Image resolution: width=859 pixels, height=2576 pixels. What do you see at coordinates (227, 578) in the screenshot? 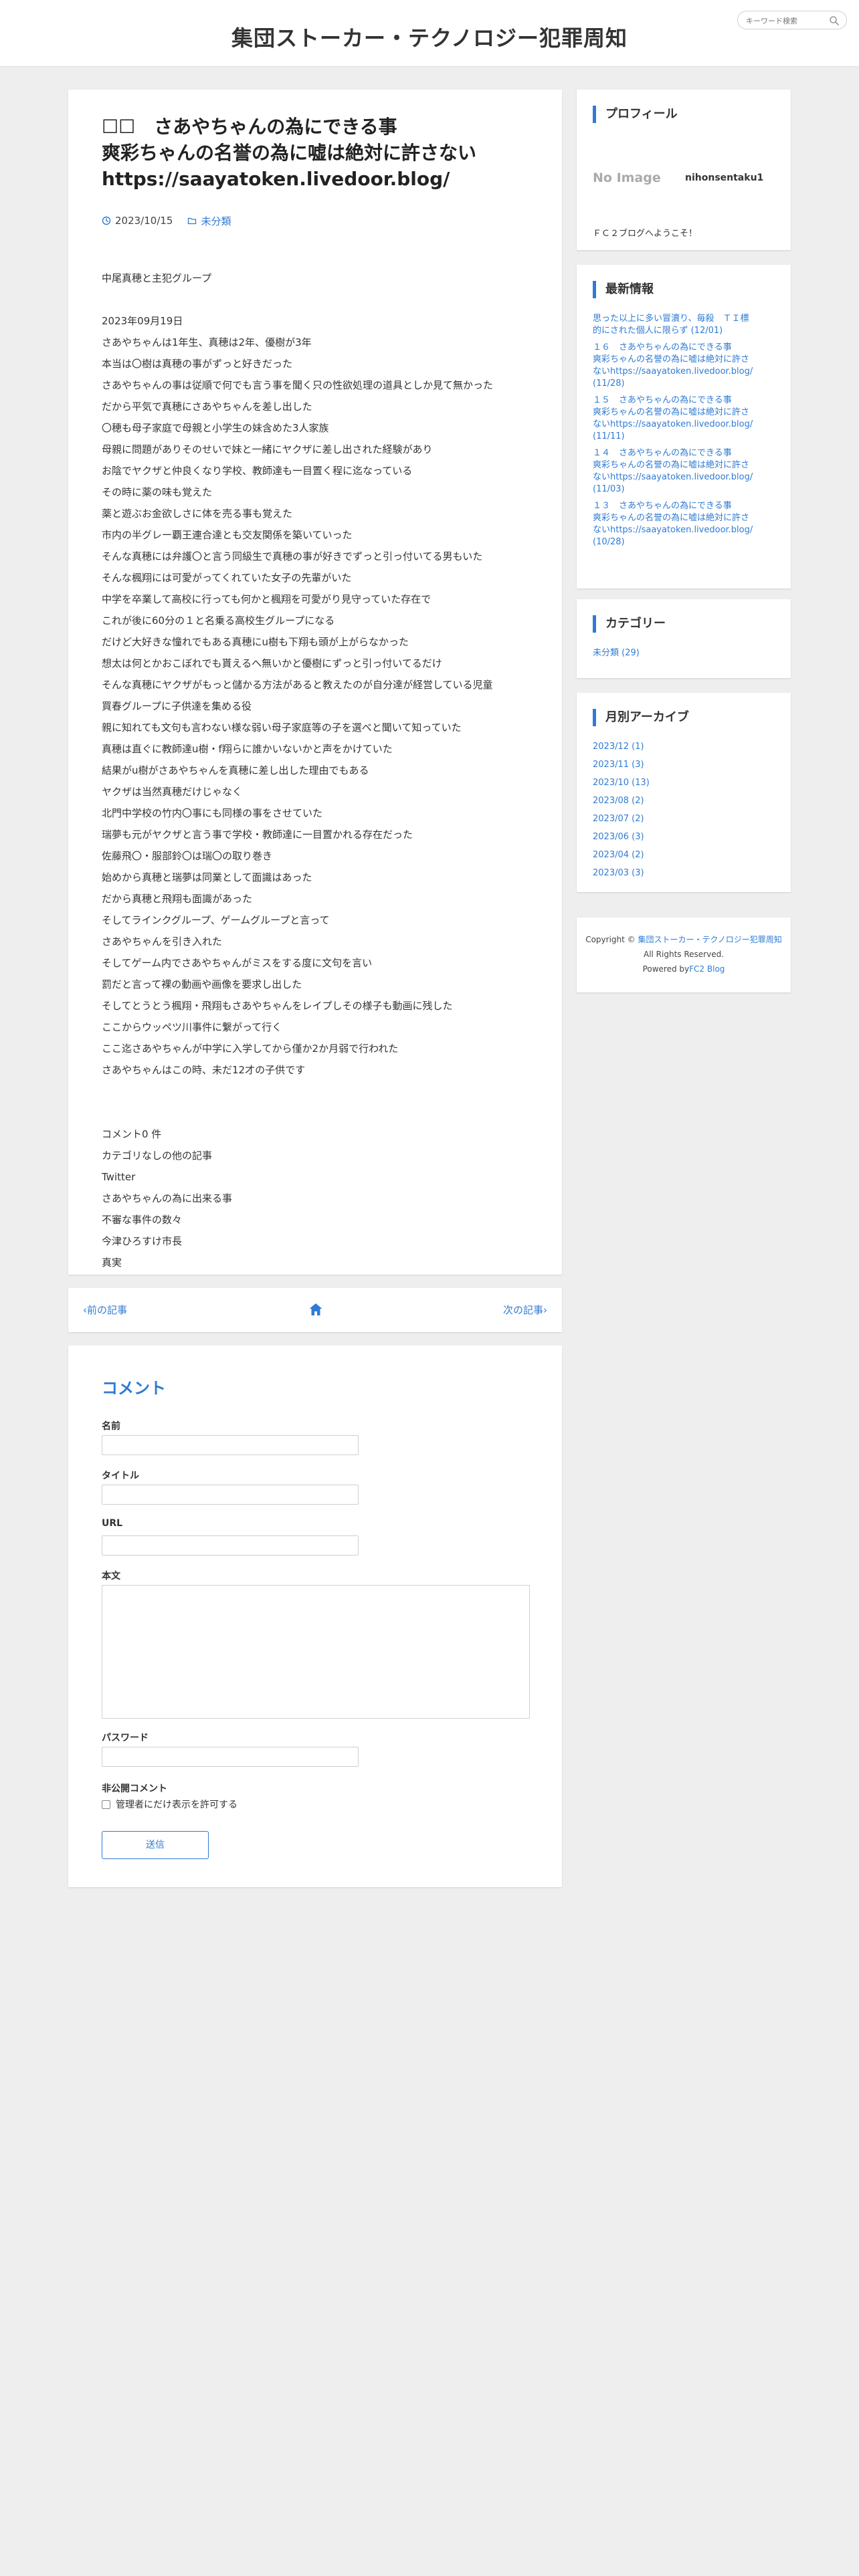
I see `entry-body-line: そんな楓翔には可愛がってくれていた女子の先輩がいた` at bounding box center [227, 578].